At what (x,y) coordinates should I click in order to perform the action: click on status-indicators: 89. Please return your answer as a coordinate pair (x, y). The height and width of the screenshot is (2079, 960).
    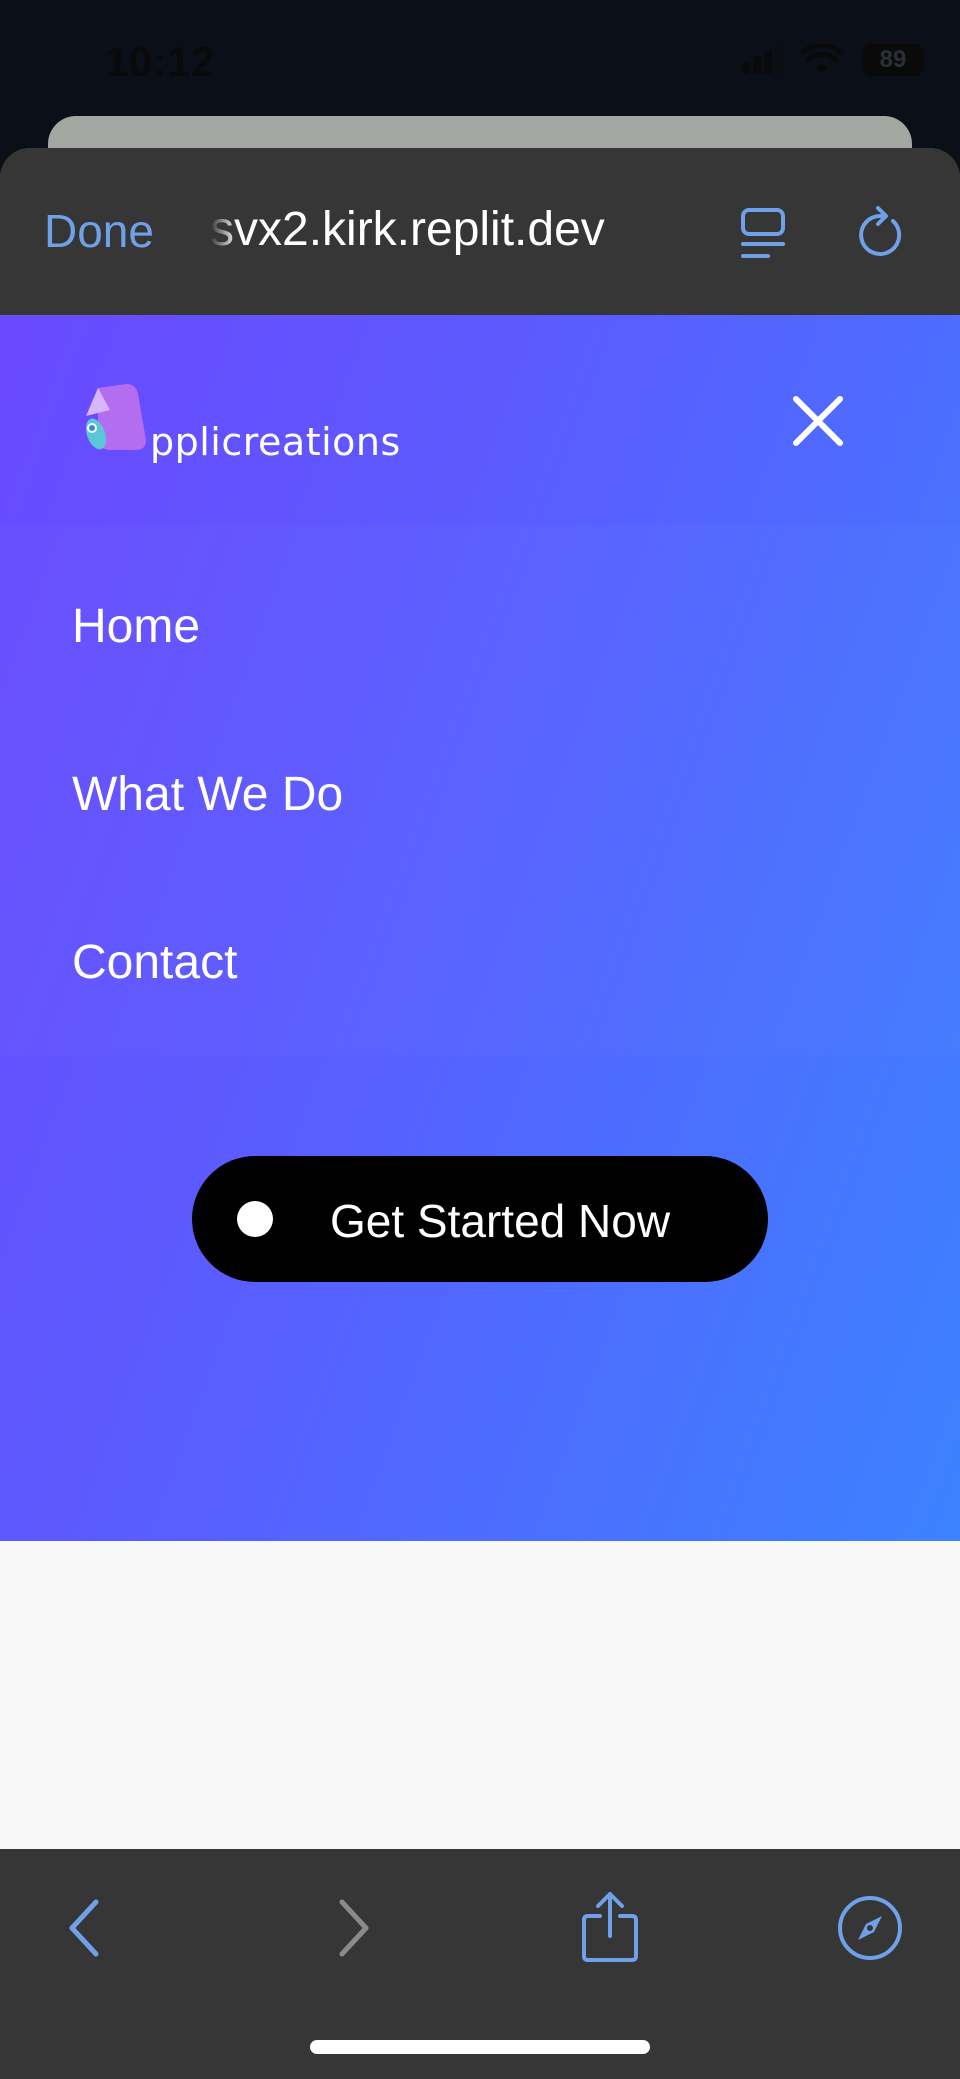
    Looking at the image, I should click on (833, 60).